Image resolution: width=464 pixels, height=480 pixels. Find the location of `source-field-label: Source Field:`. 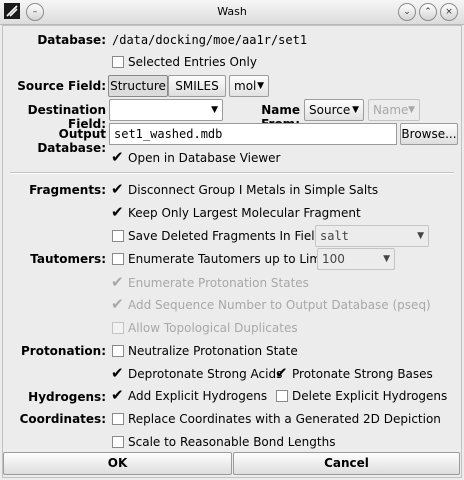

source-field-label: Source Field: is located at coordinates (61, 86).